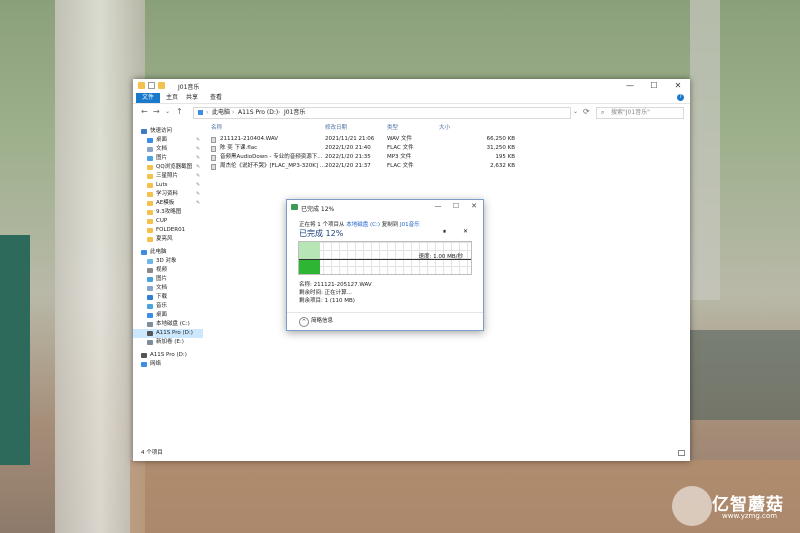 The image size is (800, 533). What do you see at coordinates (410, 225) in the screenshot?
I see `destination-link: J01音乐` at bounding box center [410, 225].